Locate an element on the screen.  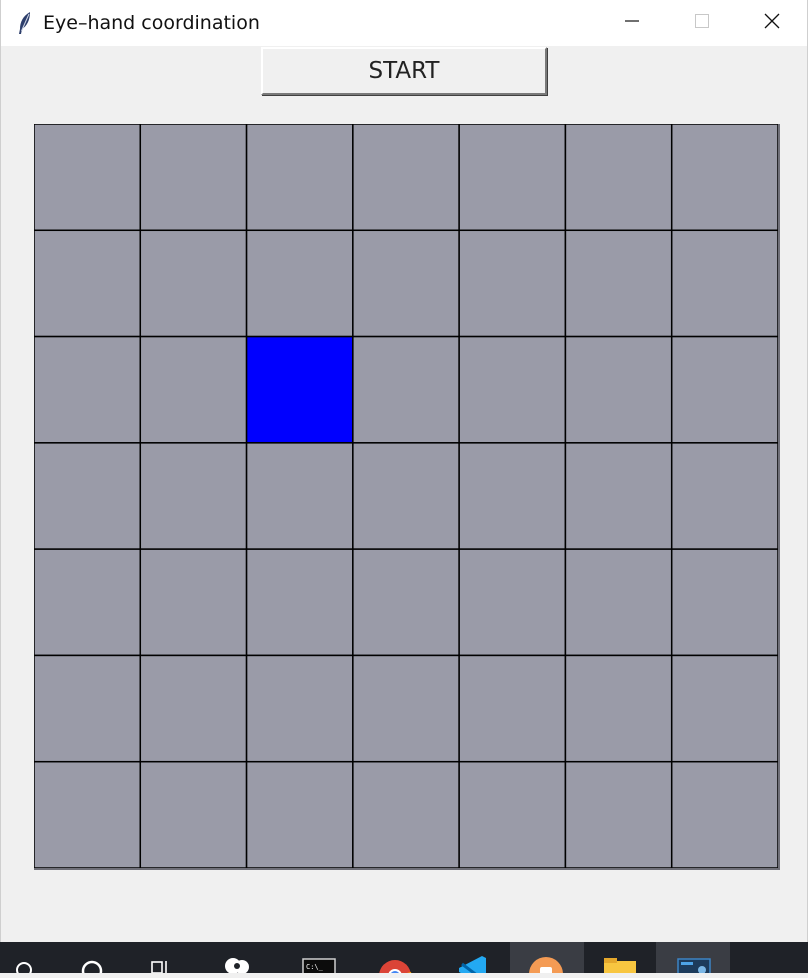
taskbar-item-store is located at coordinates (547, 960).